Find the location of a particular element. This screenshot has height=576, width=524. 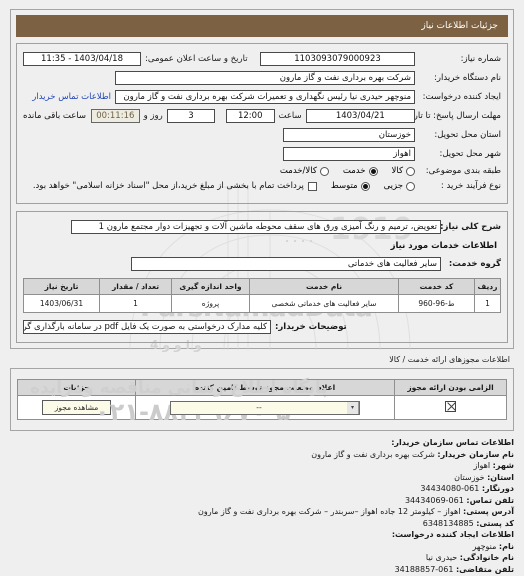

creator-label-phone: تلفن متقاضی: is located at coordinates (484, 569).